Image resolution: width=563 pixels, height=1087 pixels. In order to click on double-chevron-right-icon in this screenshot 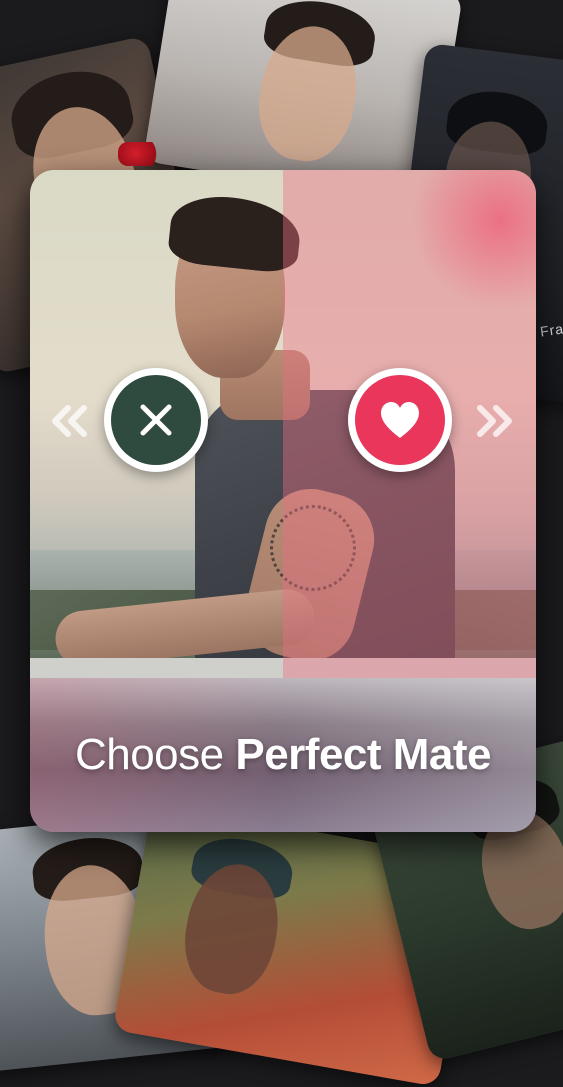, I will do `click(494, 421)`.